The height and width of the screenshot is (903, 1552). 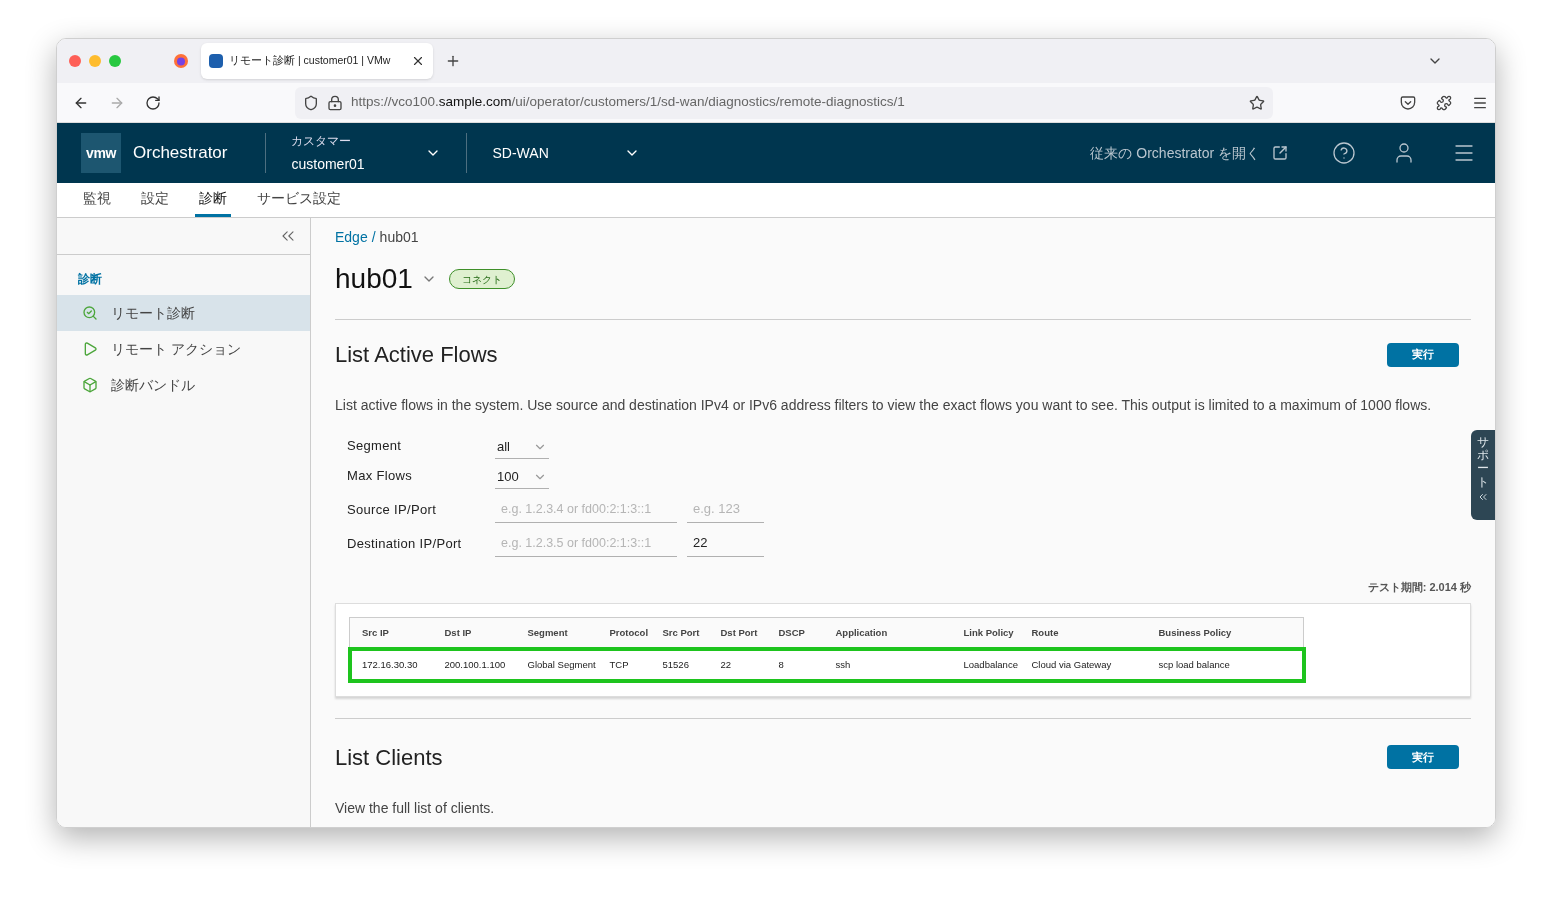 What do you see at coordinates (556, 665) in the screenshot?
I see `table-cell: Global Segment` at bounding box center [556, 665].